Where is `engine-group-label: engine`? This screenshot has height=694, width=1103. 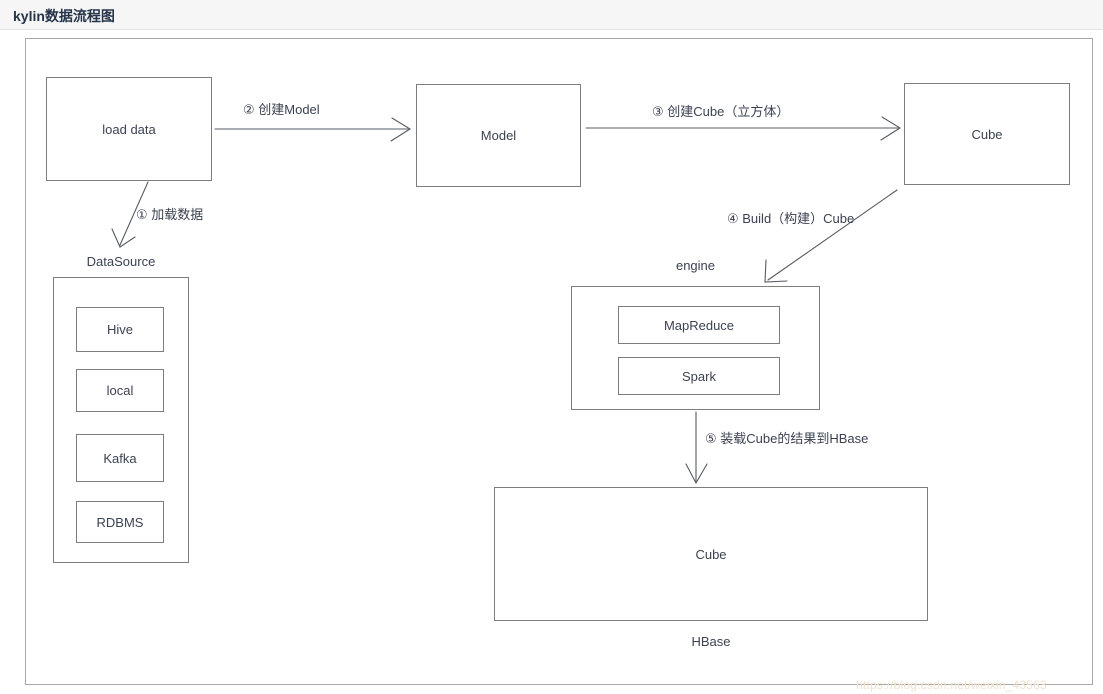
engine-group-label: engine is located at coordinates (695, 265).